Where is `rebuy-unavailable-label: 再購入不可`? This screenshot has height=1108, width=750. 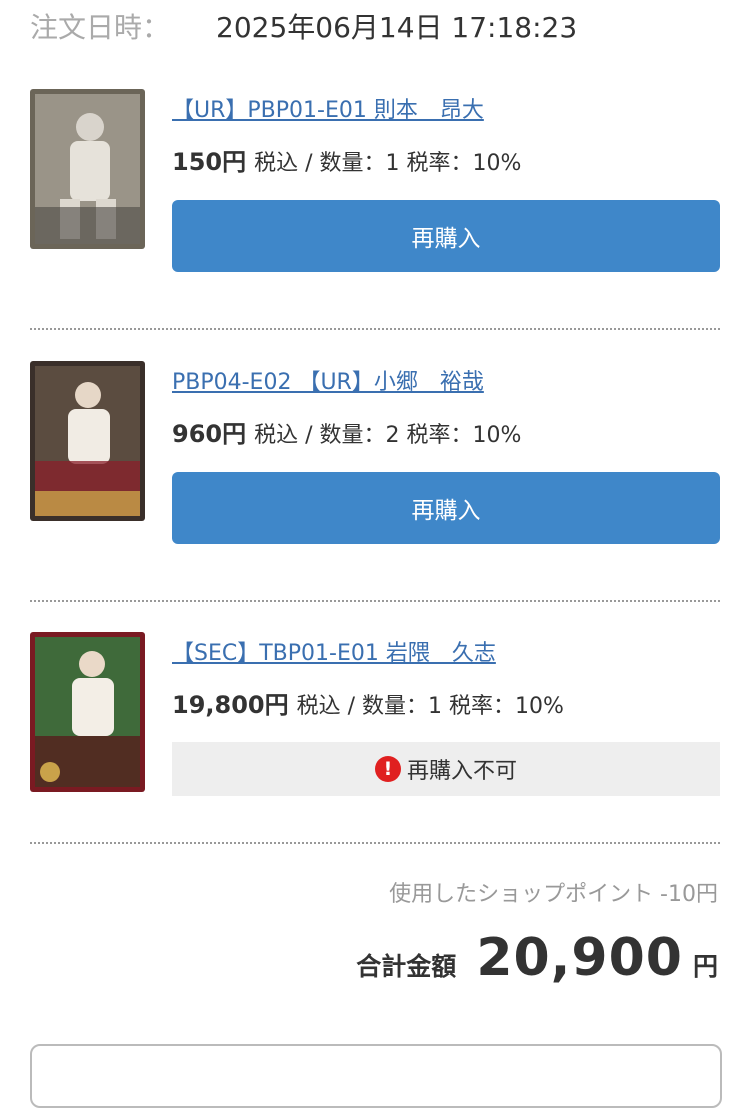
rebuy-unavailable-label: 再購入不可 is located at coordinates (461, 771).